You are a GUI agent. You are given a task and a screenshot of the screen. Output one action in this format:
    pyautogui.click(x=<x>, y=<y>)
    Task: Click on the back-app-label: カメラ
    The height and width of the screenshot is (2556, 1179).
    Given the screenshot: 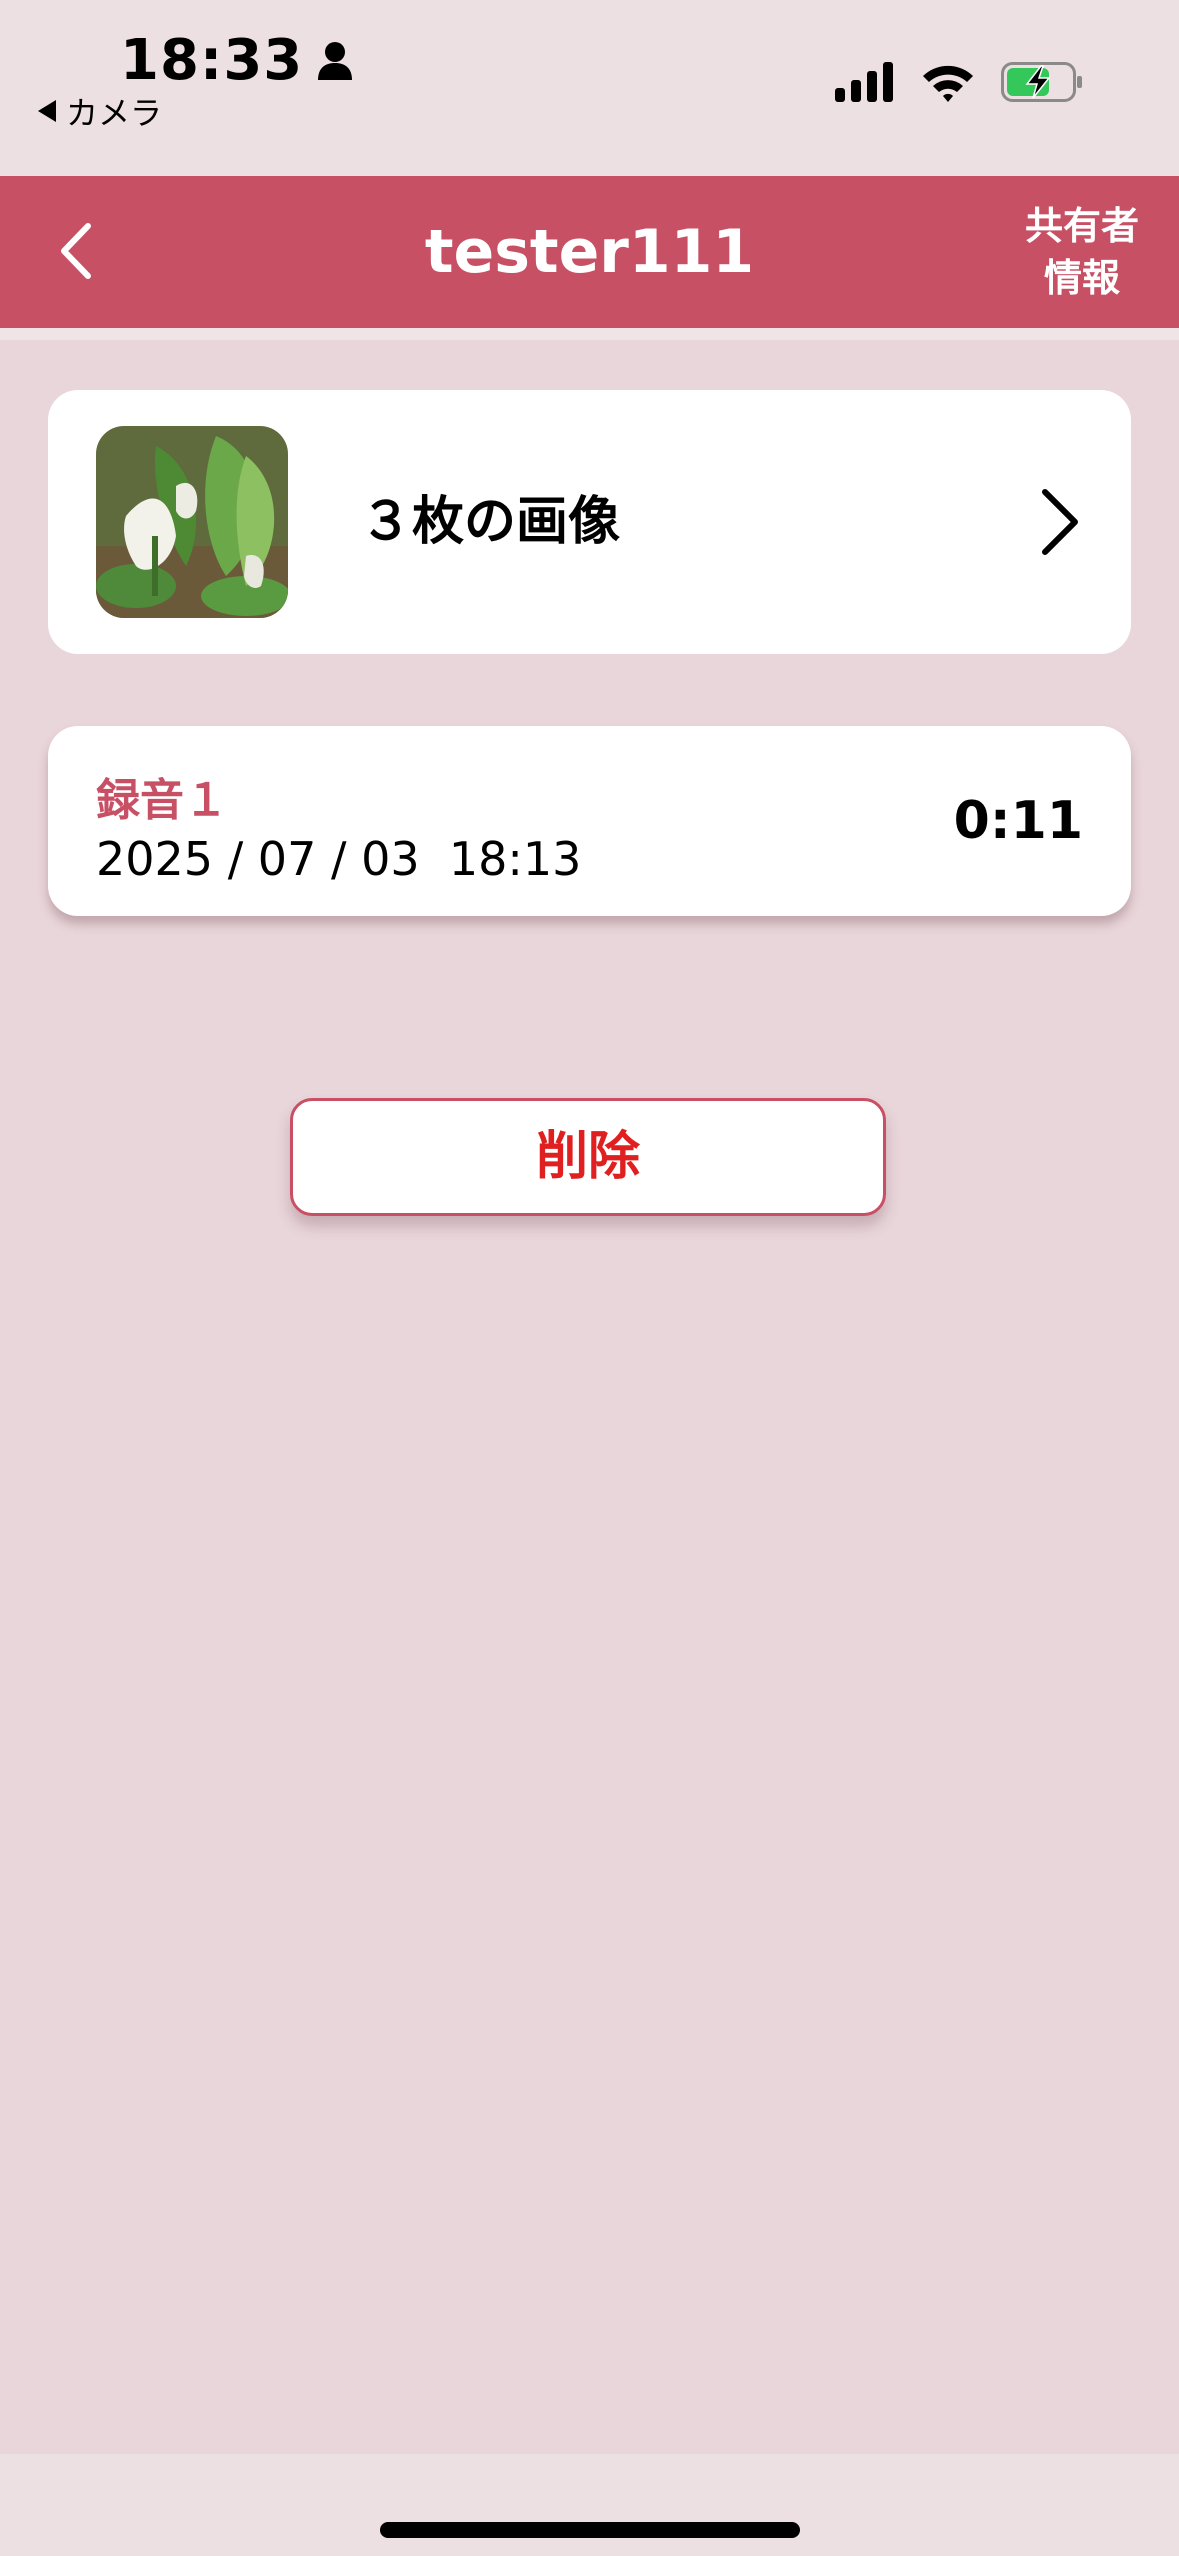 What is the action you would take?
    pyautogui.click(x=114, y=113)
    